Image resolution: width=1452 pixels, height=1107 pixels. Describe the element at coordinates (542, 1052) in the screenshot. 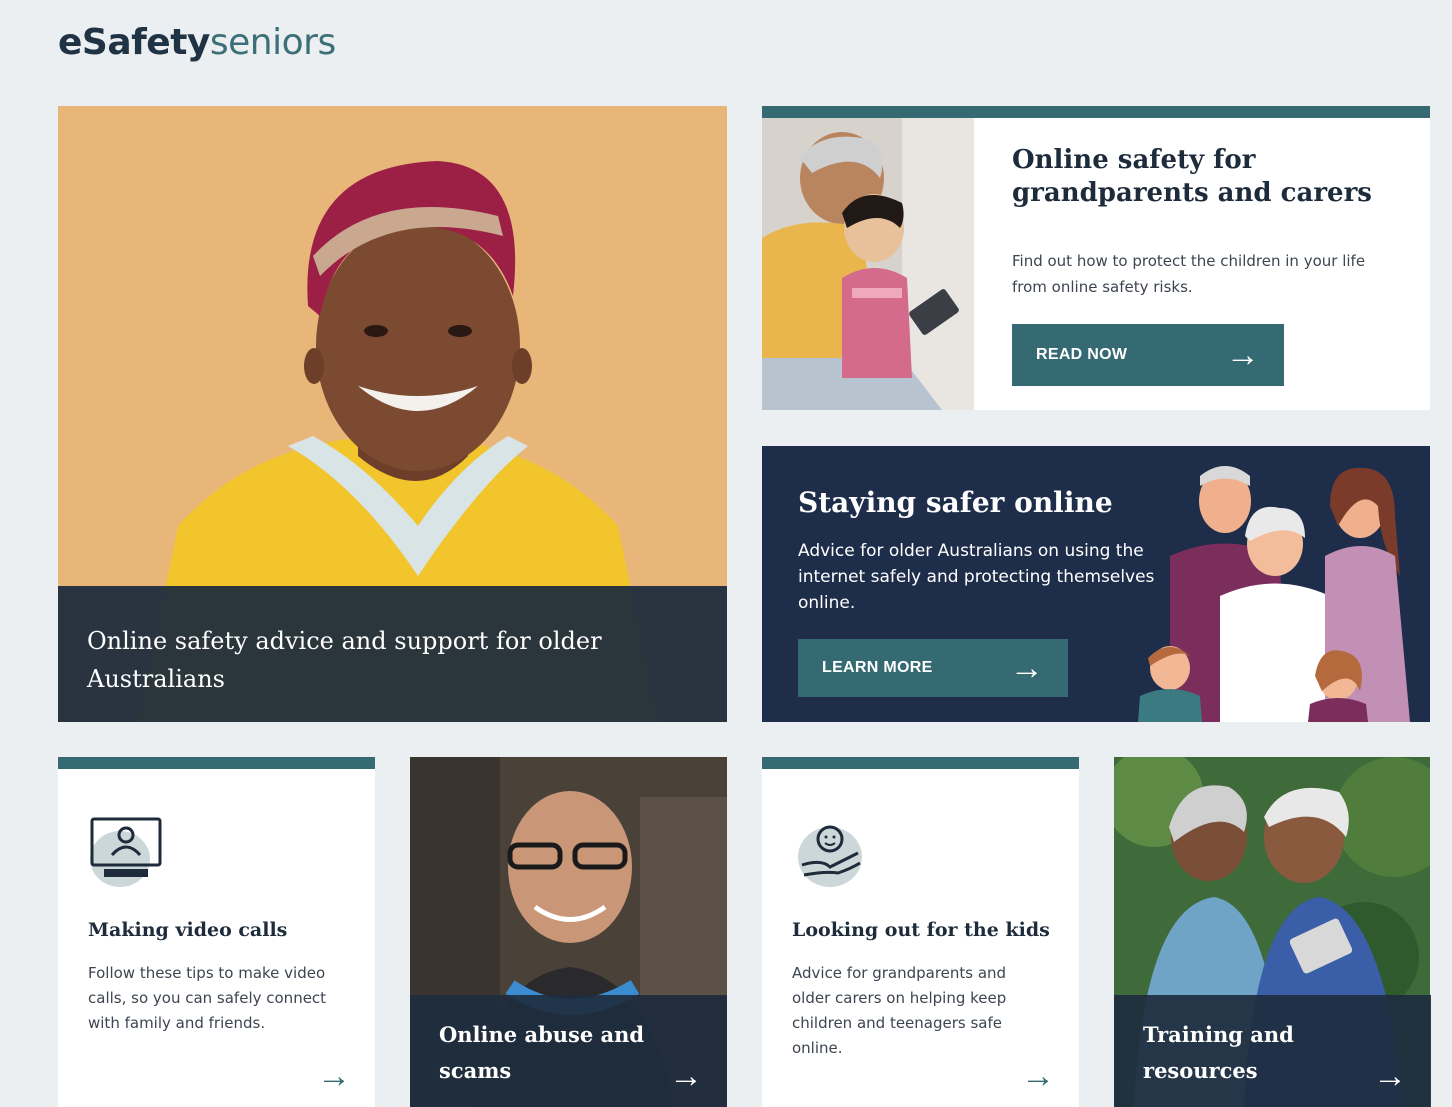

I see `tile-title: Online abuse and scams` at that location.